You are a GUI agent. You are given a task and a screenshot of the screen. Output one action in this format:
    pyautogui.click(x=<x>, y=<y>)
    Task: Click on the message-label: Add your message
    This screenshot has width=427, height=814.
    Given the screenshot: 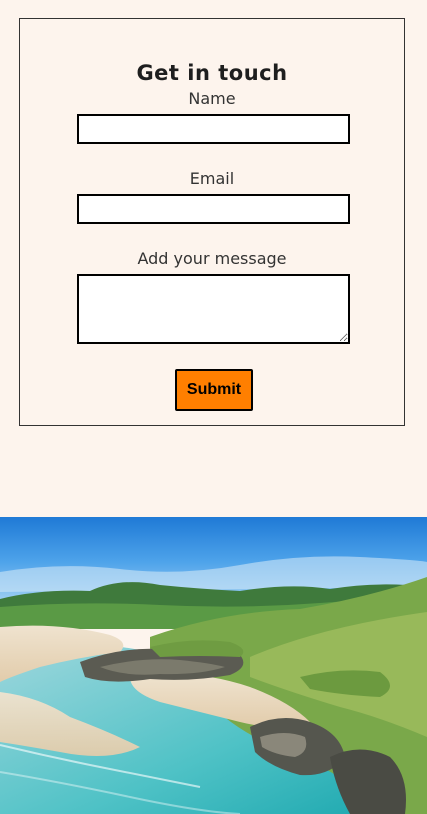 What is the action you would take?
    pyautogui.click(x=212, y=258)
    